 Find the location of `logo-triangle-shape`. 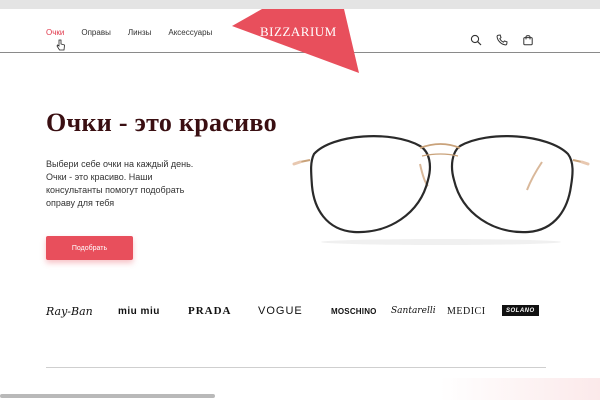

logo-triangle-shape is located at coordinates (295, 41).